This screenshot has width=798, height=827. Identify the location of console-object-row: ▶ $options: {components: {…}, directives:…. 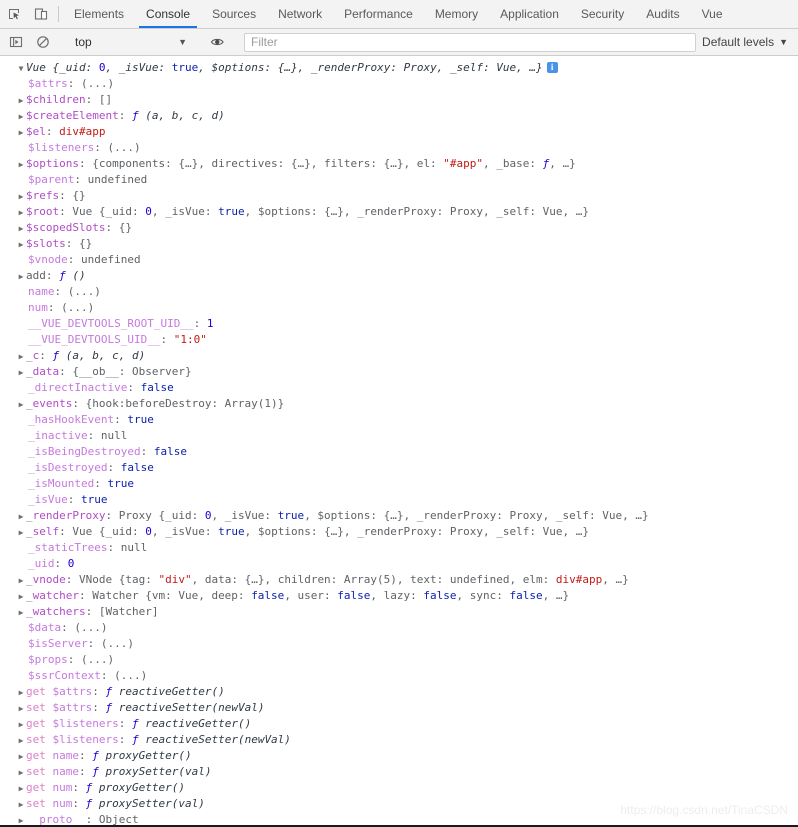
(399, 164).